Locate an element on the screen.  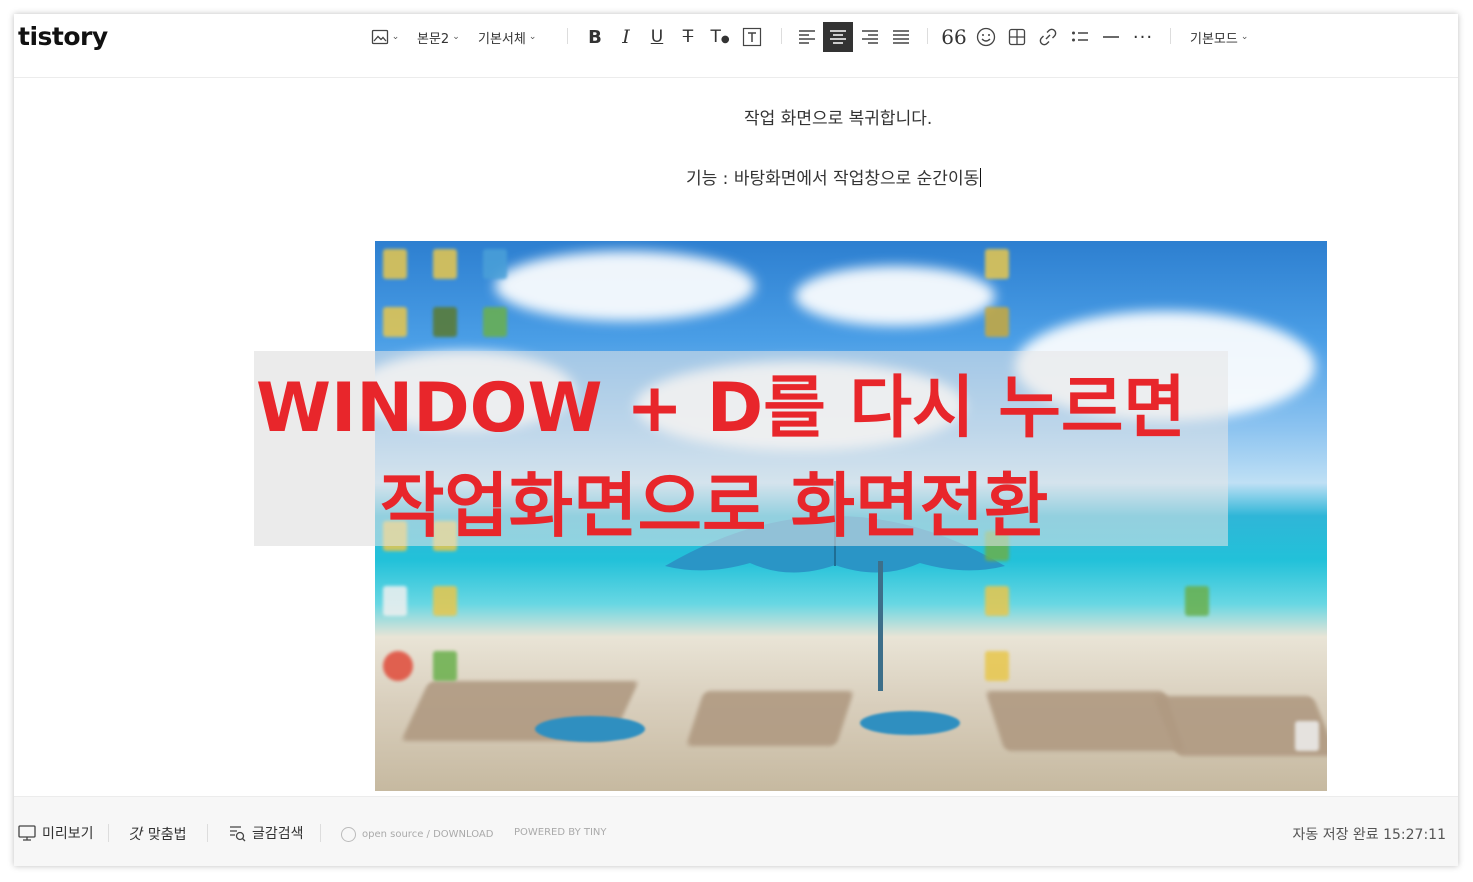
beach-chair is located at coordinates (770, 718).